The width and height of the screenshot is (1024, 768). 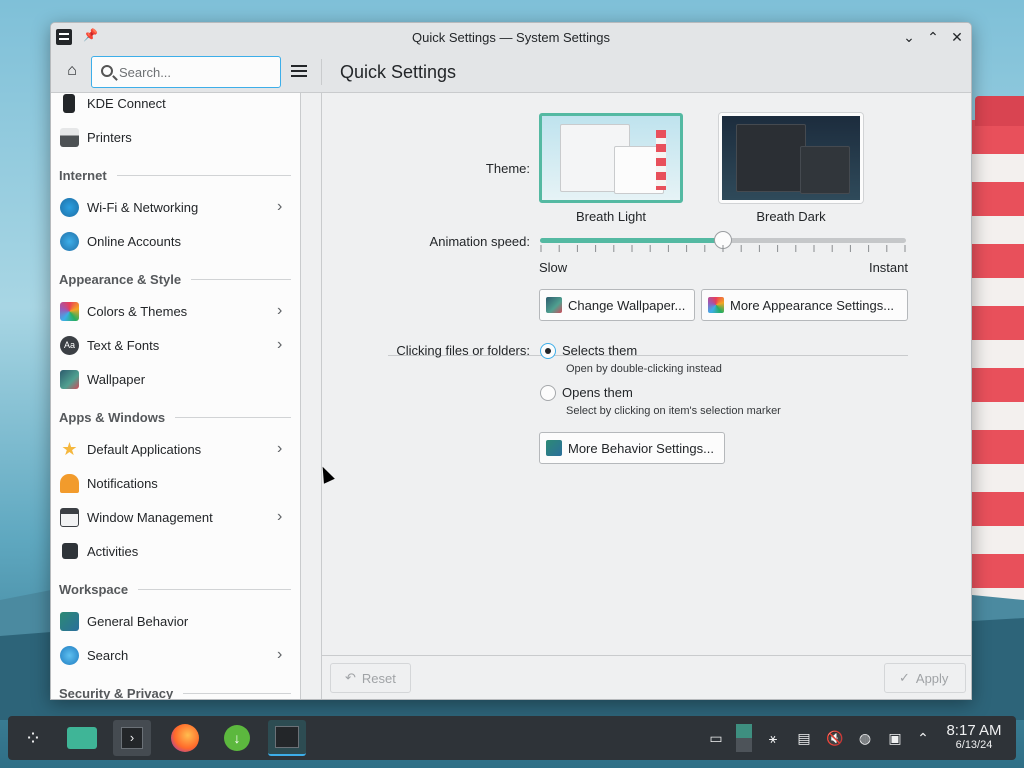 What do you see at coordinates (723, 240) in the screenshot?
I see `animation-speed-slider` at bounding box center [723, 240].